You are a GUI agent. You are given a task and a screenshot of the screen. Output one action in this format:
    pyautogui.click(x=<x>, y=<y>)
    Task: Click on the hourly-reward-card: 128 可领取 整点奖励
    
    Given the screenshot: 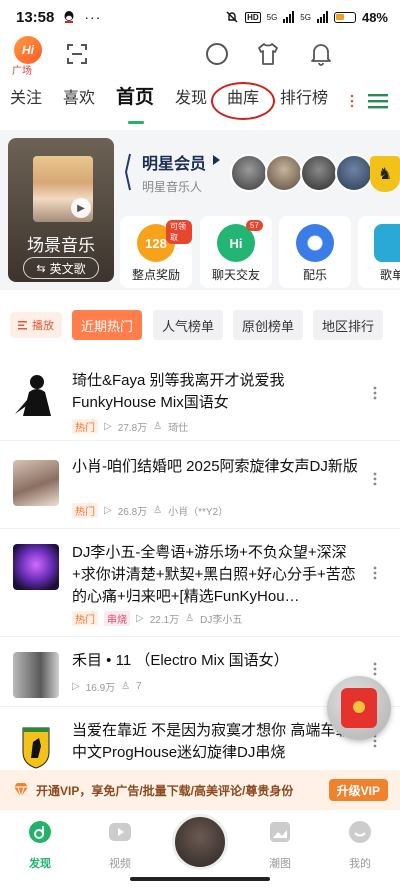 What is the action you would take?
    pyautogui.click(x=156, y=252)
    